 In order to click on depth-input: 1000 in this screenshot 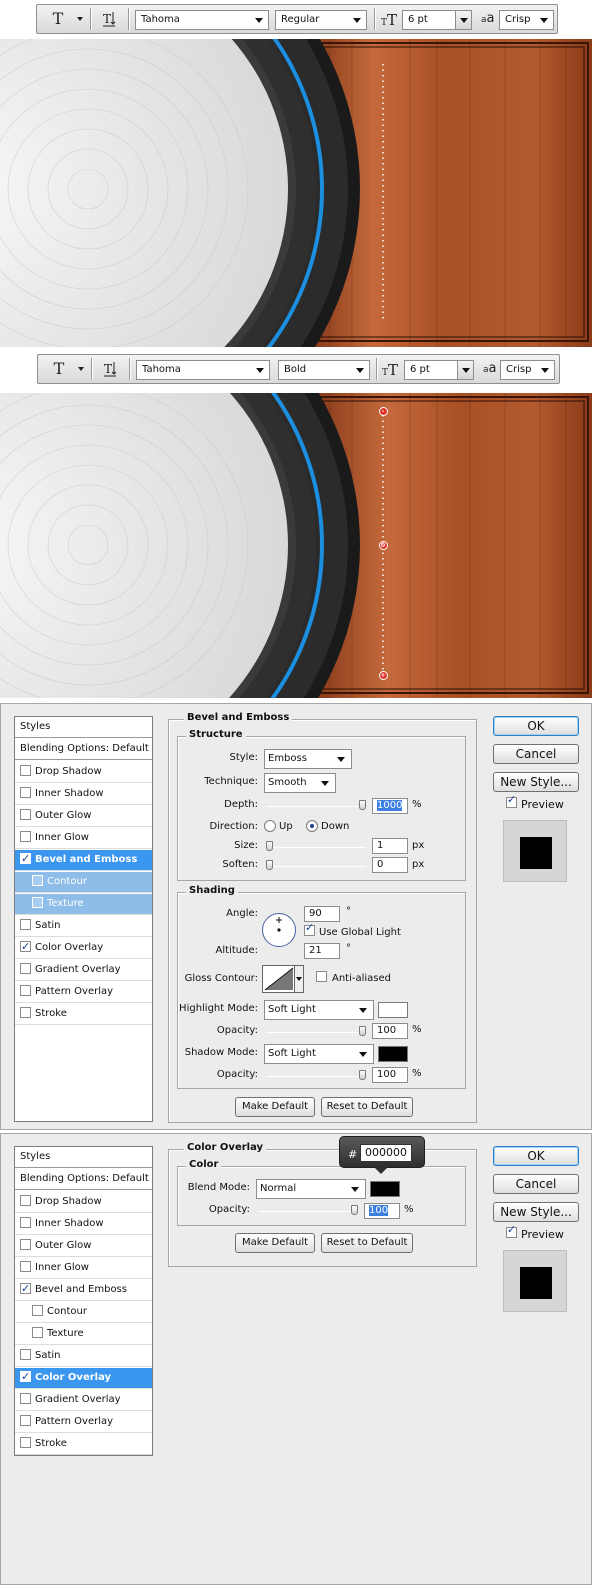, I will do `click(390, 806)`.